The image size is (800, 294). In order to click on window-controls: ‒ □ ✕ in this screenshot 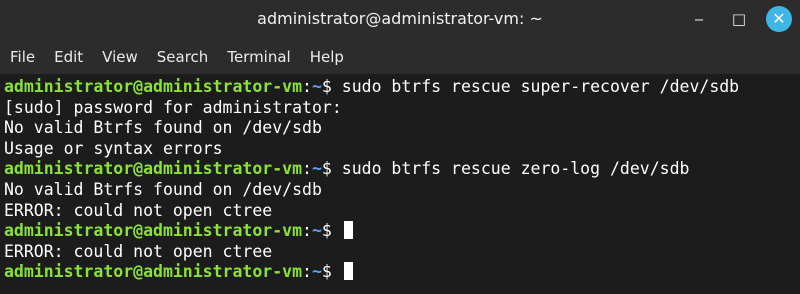, I will do `click(739, 19)`.